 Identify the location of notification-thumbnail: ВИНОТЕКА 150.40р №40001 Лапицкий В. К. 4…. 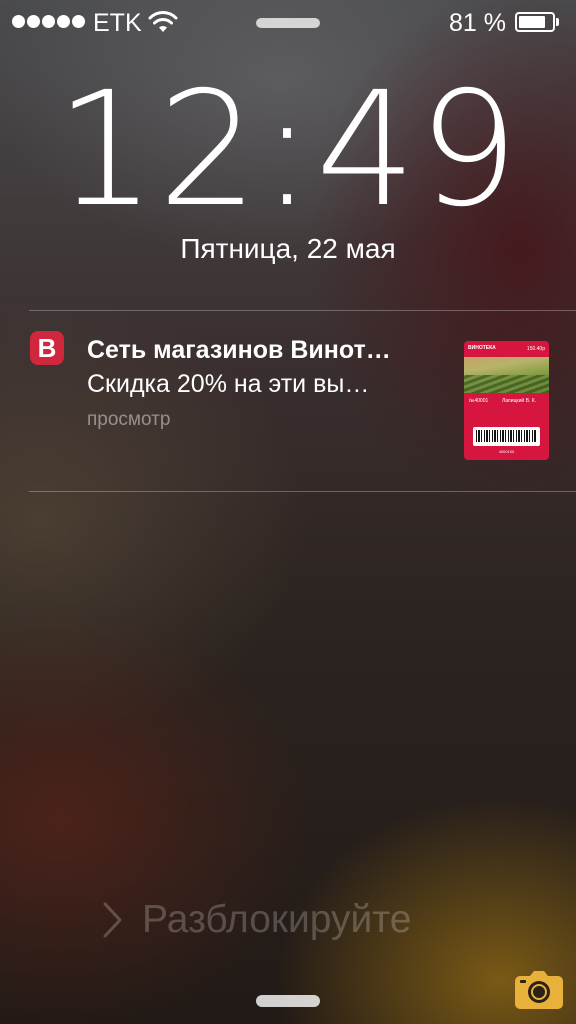
(506, 400).